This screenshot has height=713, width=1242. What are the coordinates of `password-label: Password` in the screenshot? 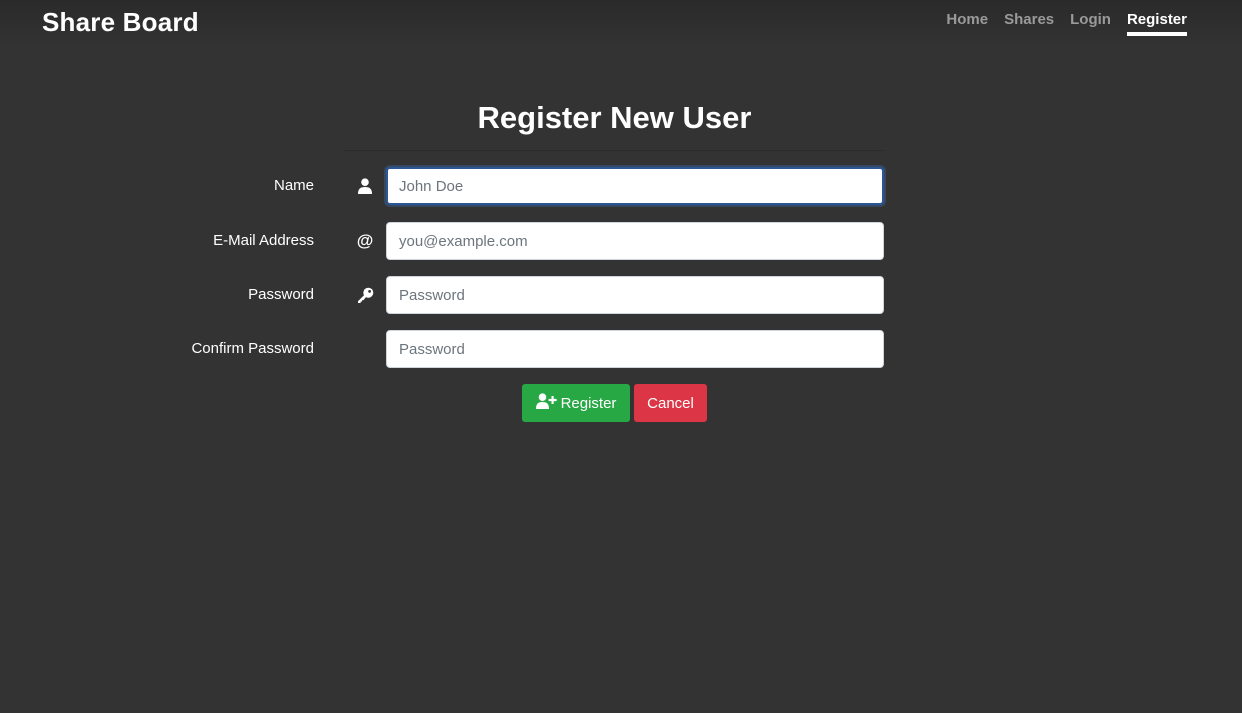 It's located at (281, 294).